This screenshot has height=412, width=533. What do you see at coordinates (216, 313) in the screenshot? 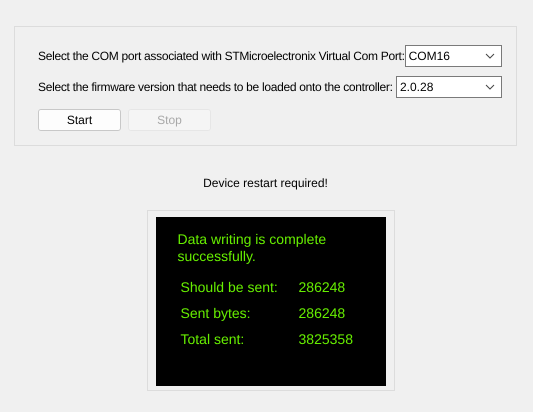
I see `stat-label: Sent bytes:` at bounding box center [216, 313].